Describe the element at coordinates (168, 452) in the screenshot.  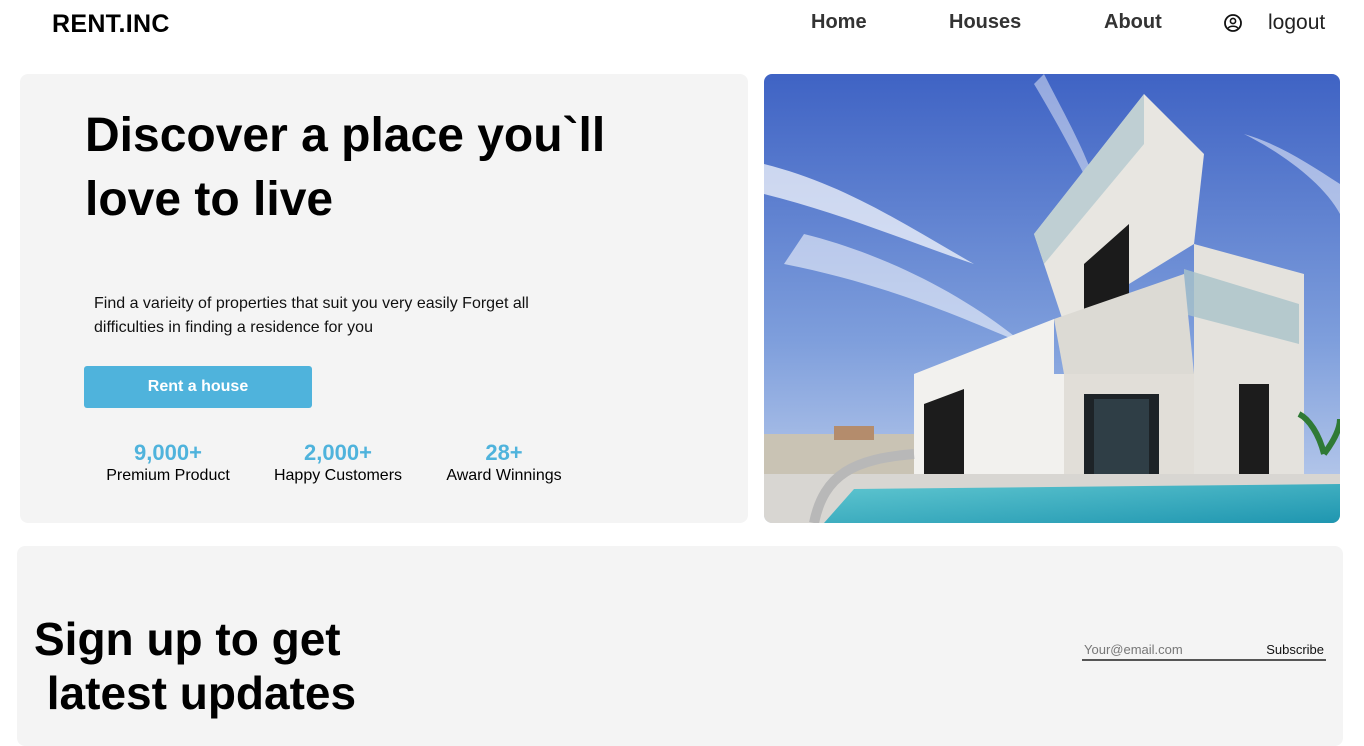
I see `stat-value: 9,000+` at that location.